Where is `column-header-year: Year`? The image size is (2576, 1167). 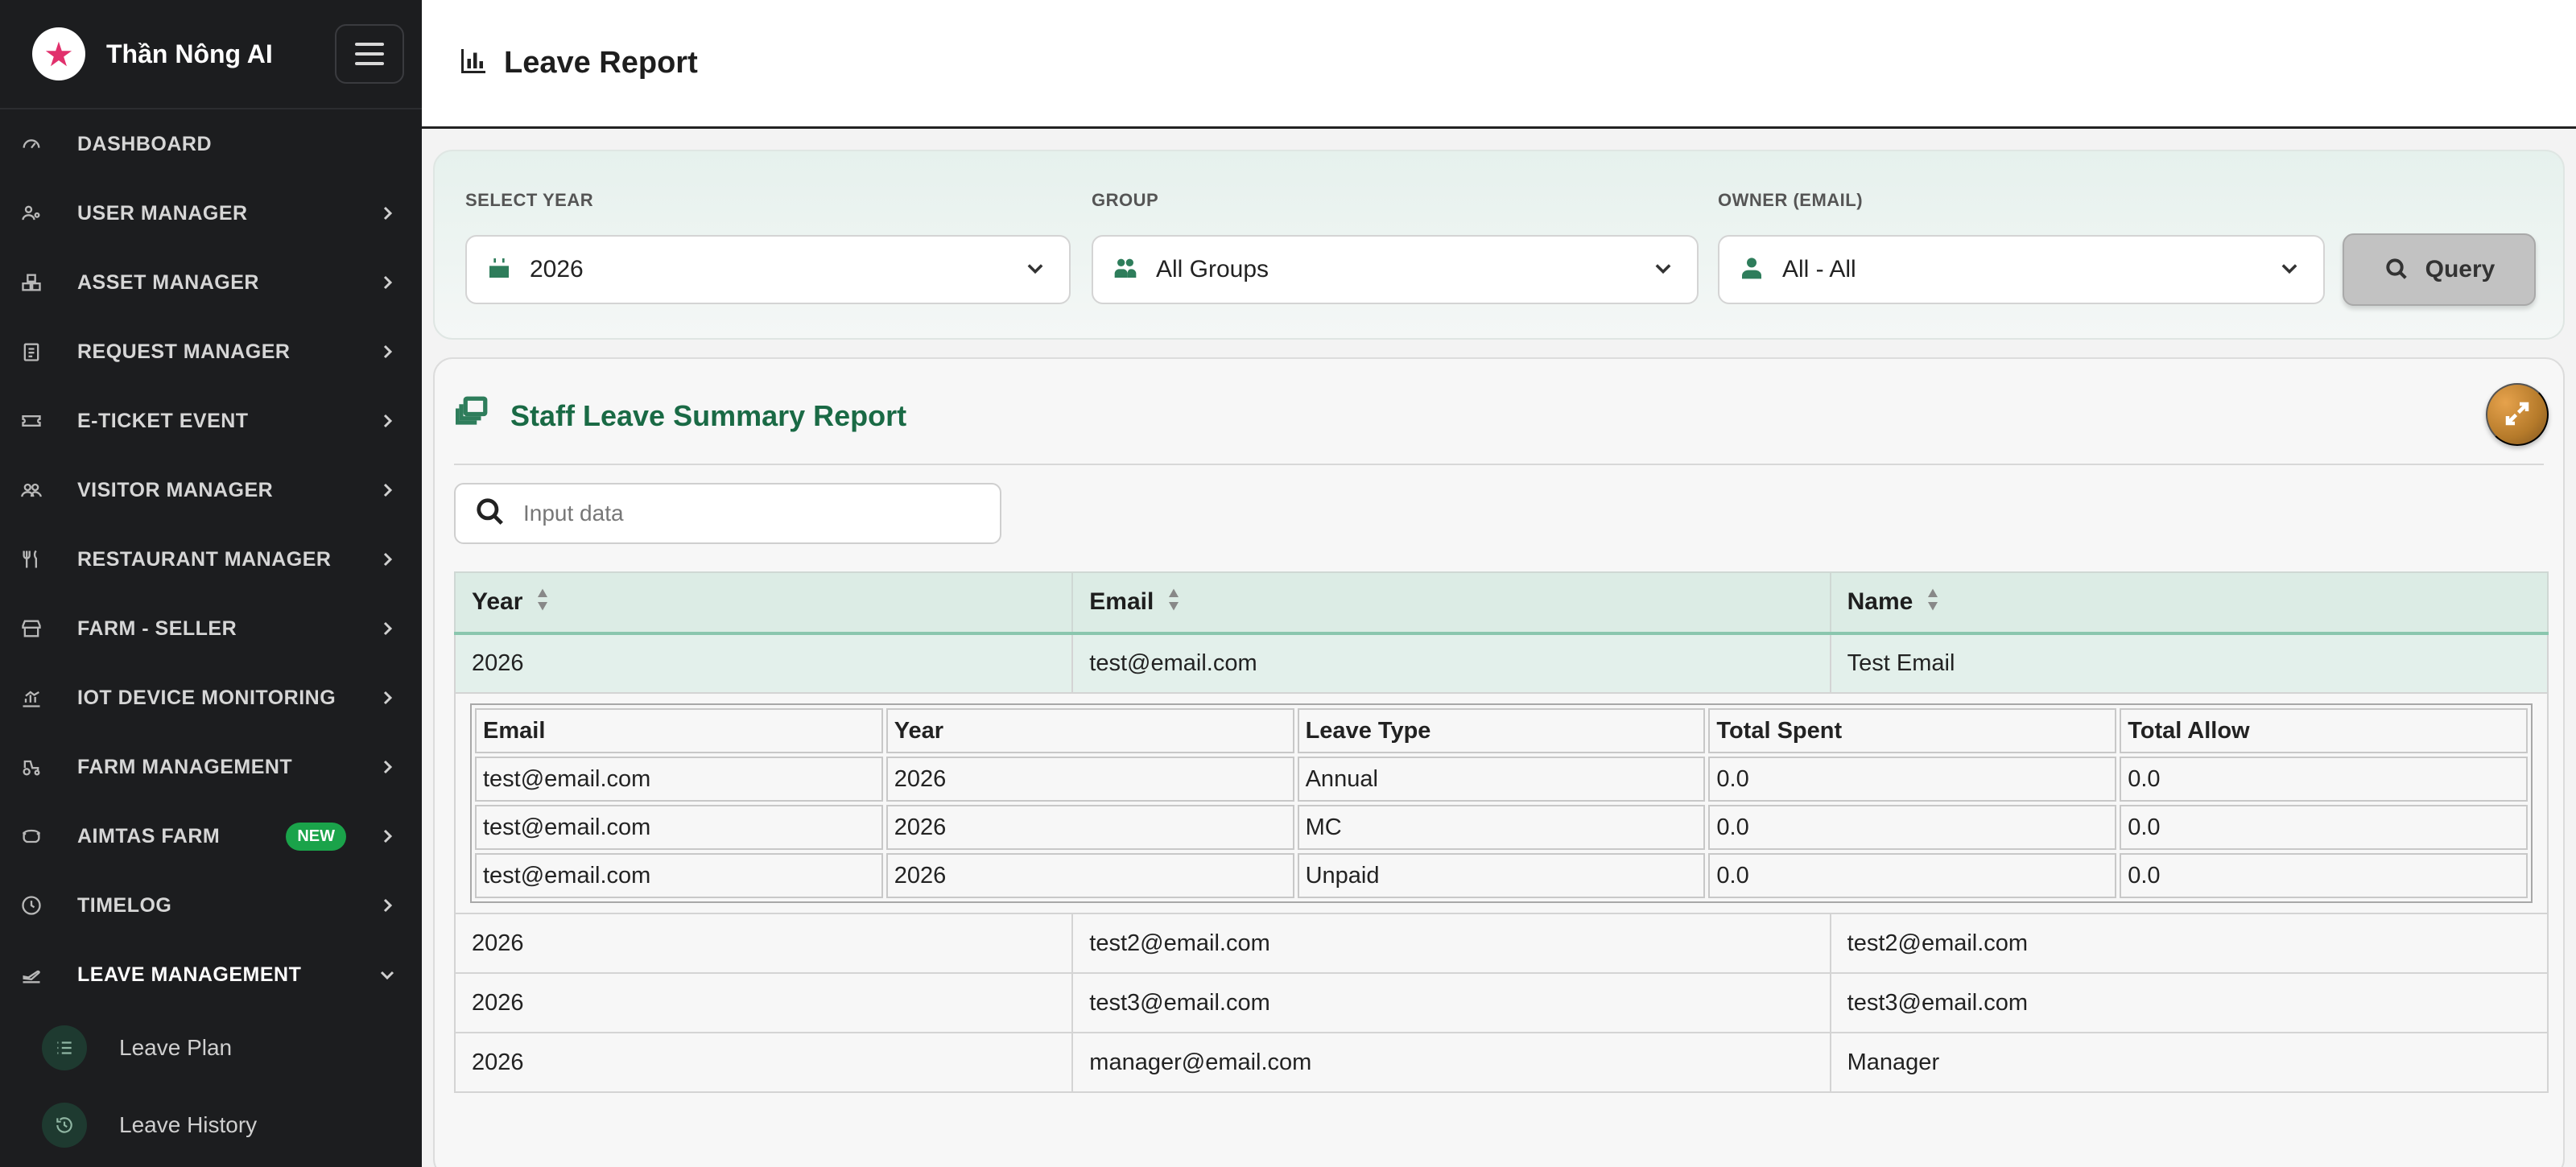 column-header-year: Year is located at coordinates (763, 603).